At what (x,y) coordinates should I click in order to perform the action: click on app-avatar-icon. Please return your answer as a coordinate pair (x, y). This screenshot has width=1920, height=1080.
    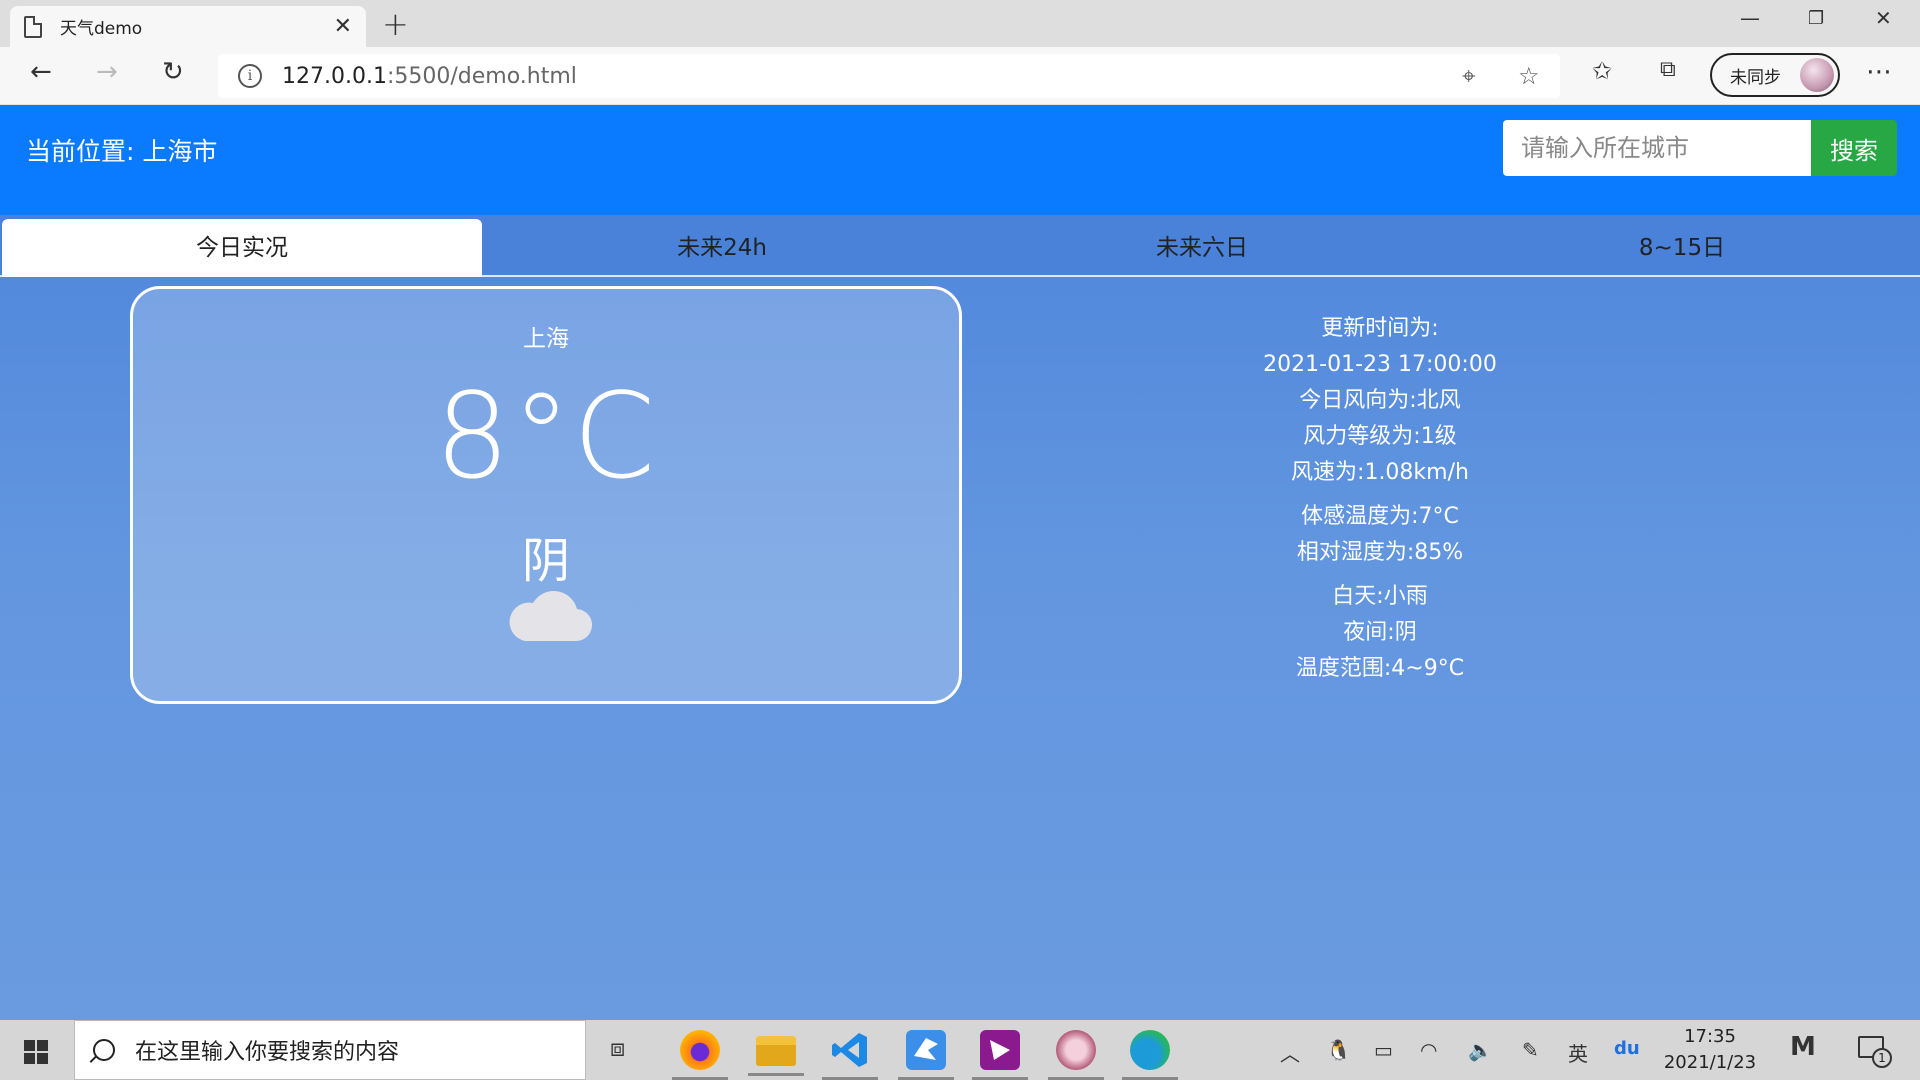
    Looking at the image, I should click on (1076, 1055).